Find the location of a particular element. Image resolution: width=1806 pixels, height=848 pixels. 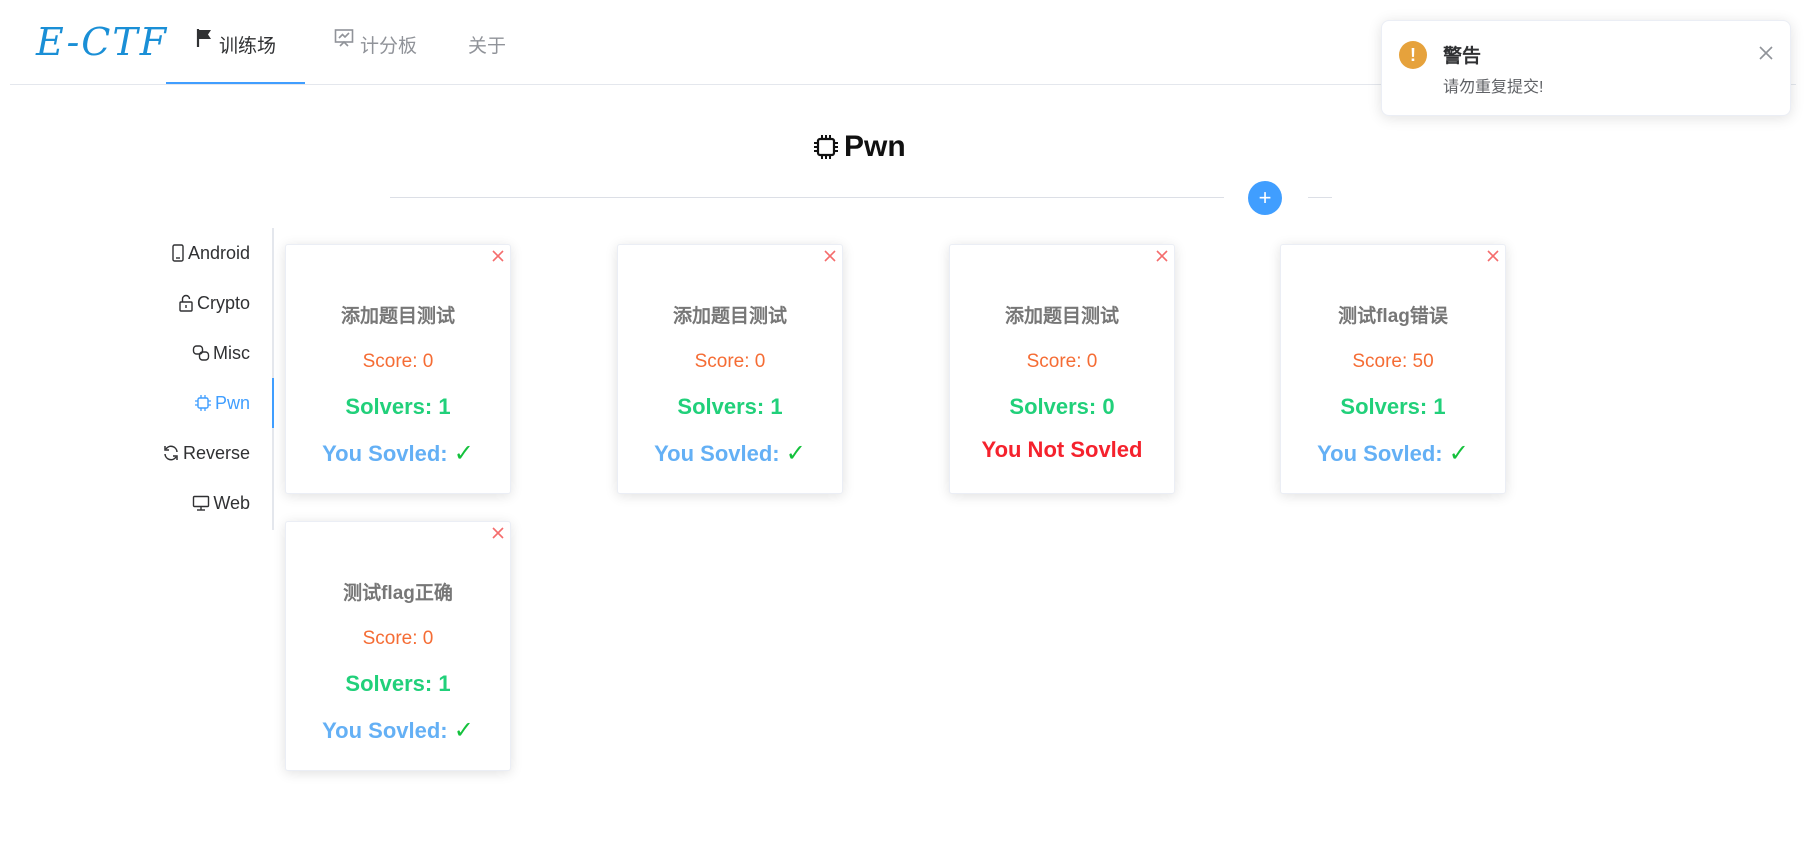

active-tab-indicator is located at coordinates (273, 403).